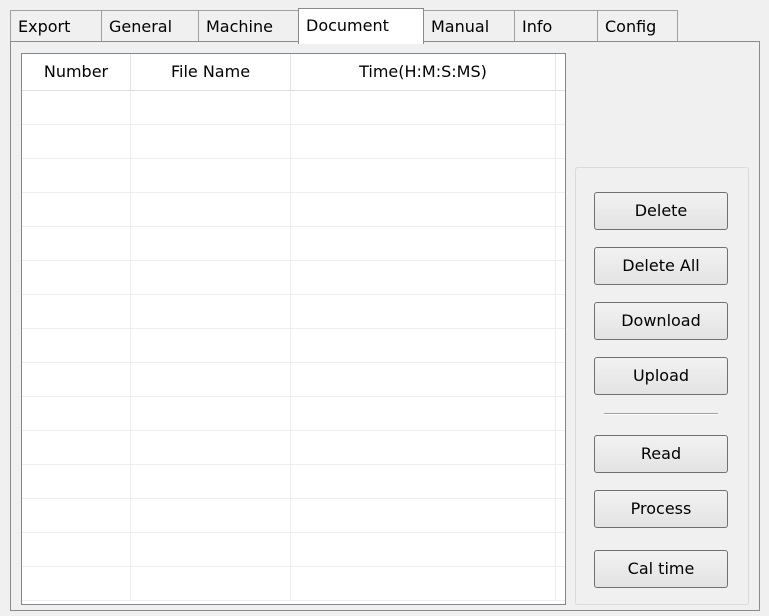 The image size is (769, 616). Describe the element at coordinates (76, 72) in the screenshot. I see `column-header-number: Number` at that location.